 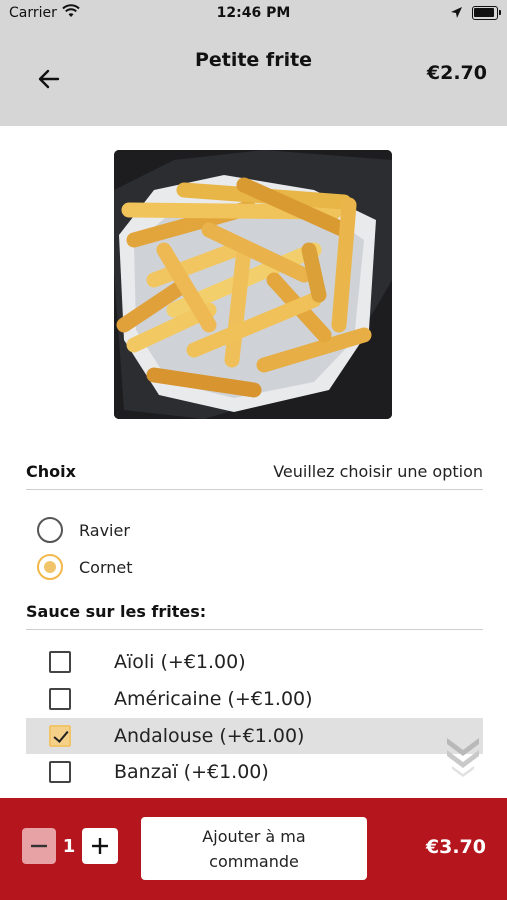 What do you see at coordinates (106, 567) in the screenshot?
I see `radio-option-label: Cornet` at bounding box center [106, 567].